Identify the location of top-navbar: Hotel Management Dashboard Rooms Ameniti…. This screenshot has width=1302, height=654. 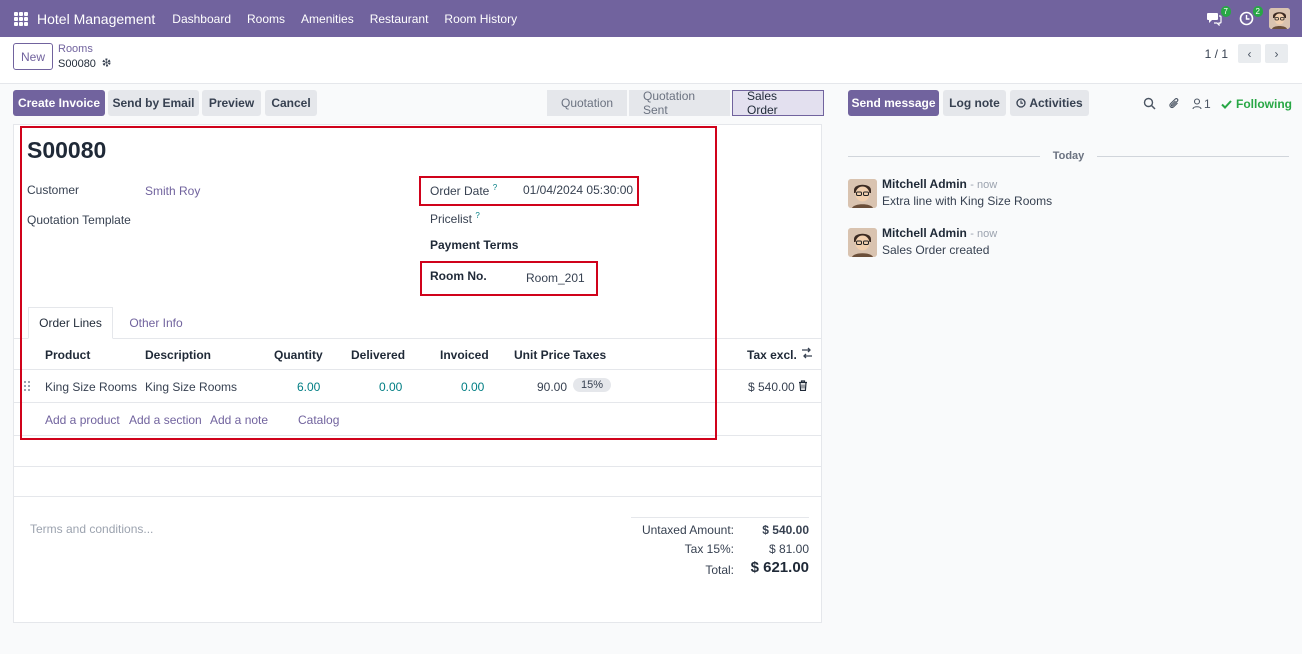
(651, 18).